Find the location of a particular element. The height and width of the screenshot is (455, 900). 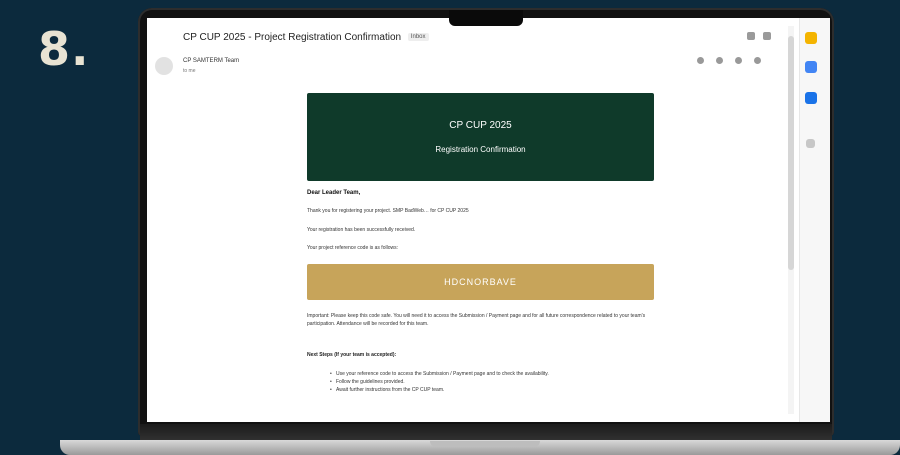

add-icon is located at coordinates (810, 143).